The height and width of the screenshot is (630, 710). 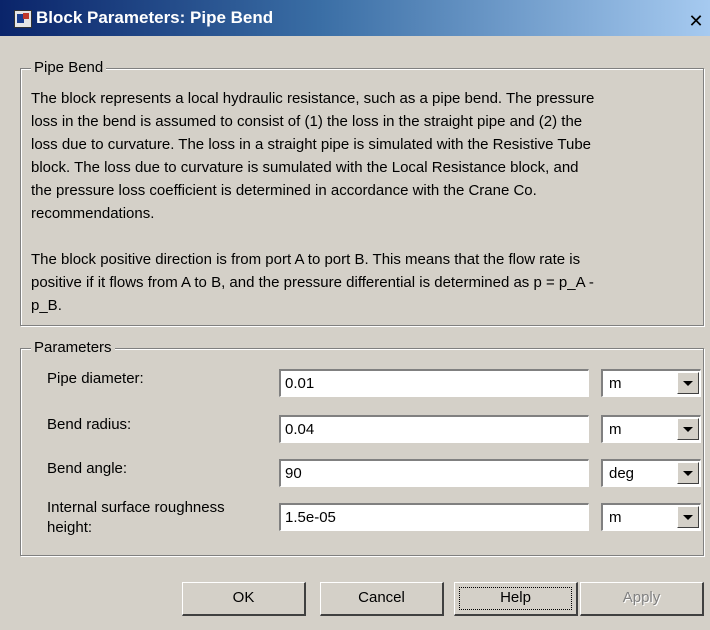 I want to click on param-row-pipe-diameter: Pipe diameter: m, so click(x=363, y=383).